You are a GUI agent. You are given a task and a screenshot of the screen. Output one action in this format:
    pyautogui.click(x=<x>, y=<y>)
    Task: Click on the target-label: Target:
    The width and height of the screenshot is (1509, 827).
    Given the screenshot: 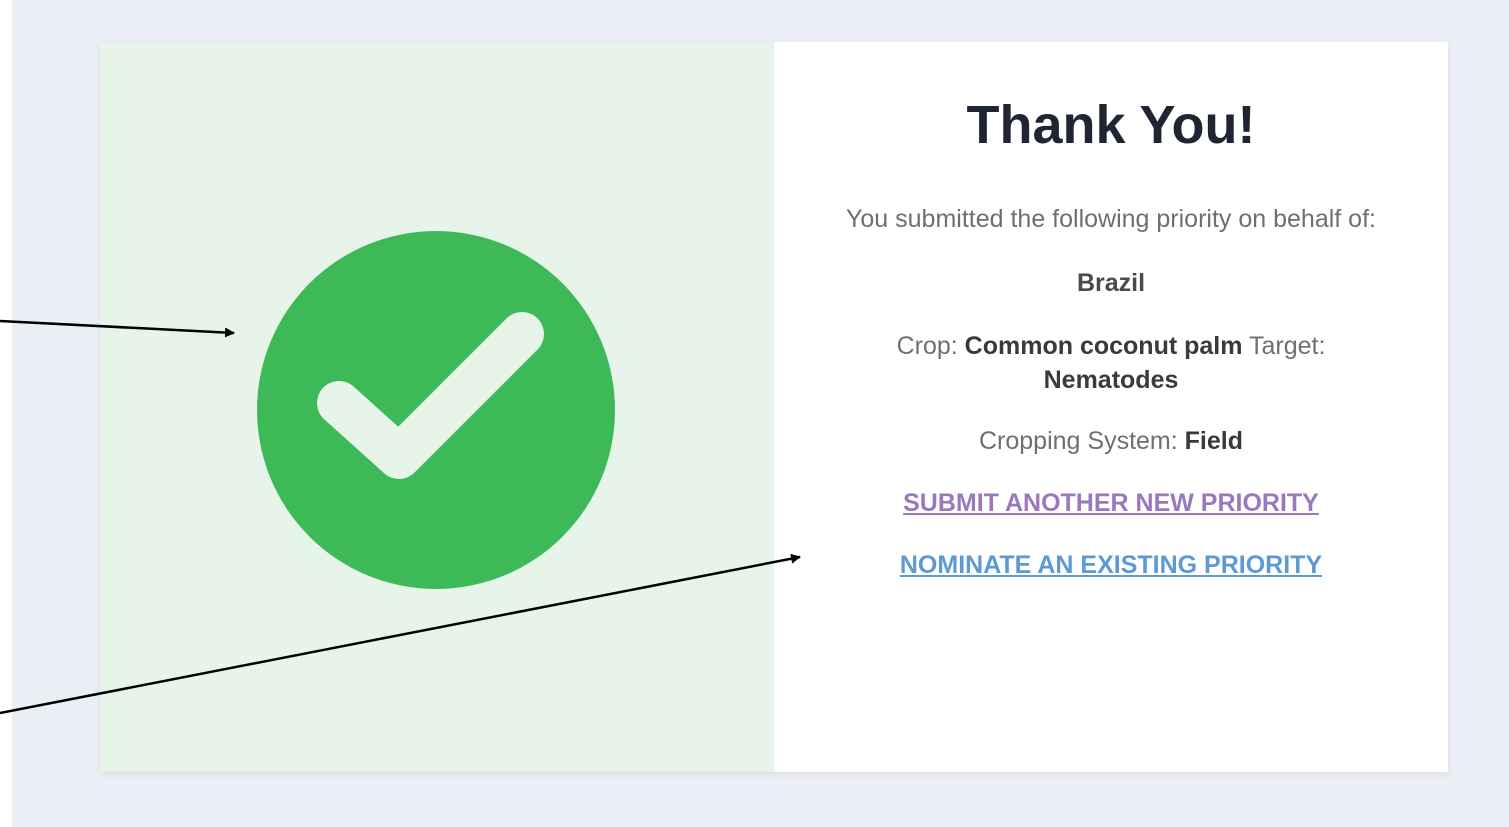 What is the action you would take?
    pyautogui.click(x=1287, y=346)
    